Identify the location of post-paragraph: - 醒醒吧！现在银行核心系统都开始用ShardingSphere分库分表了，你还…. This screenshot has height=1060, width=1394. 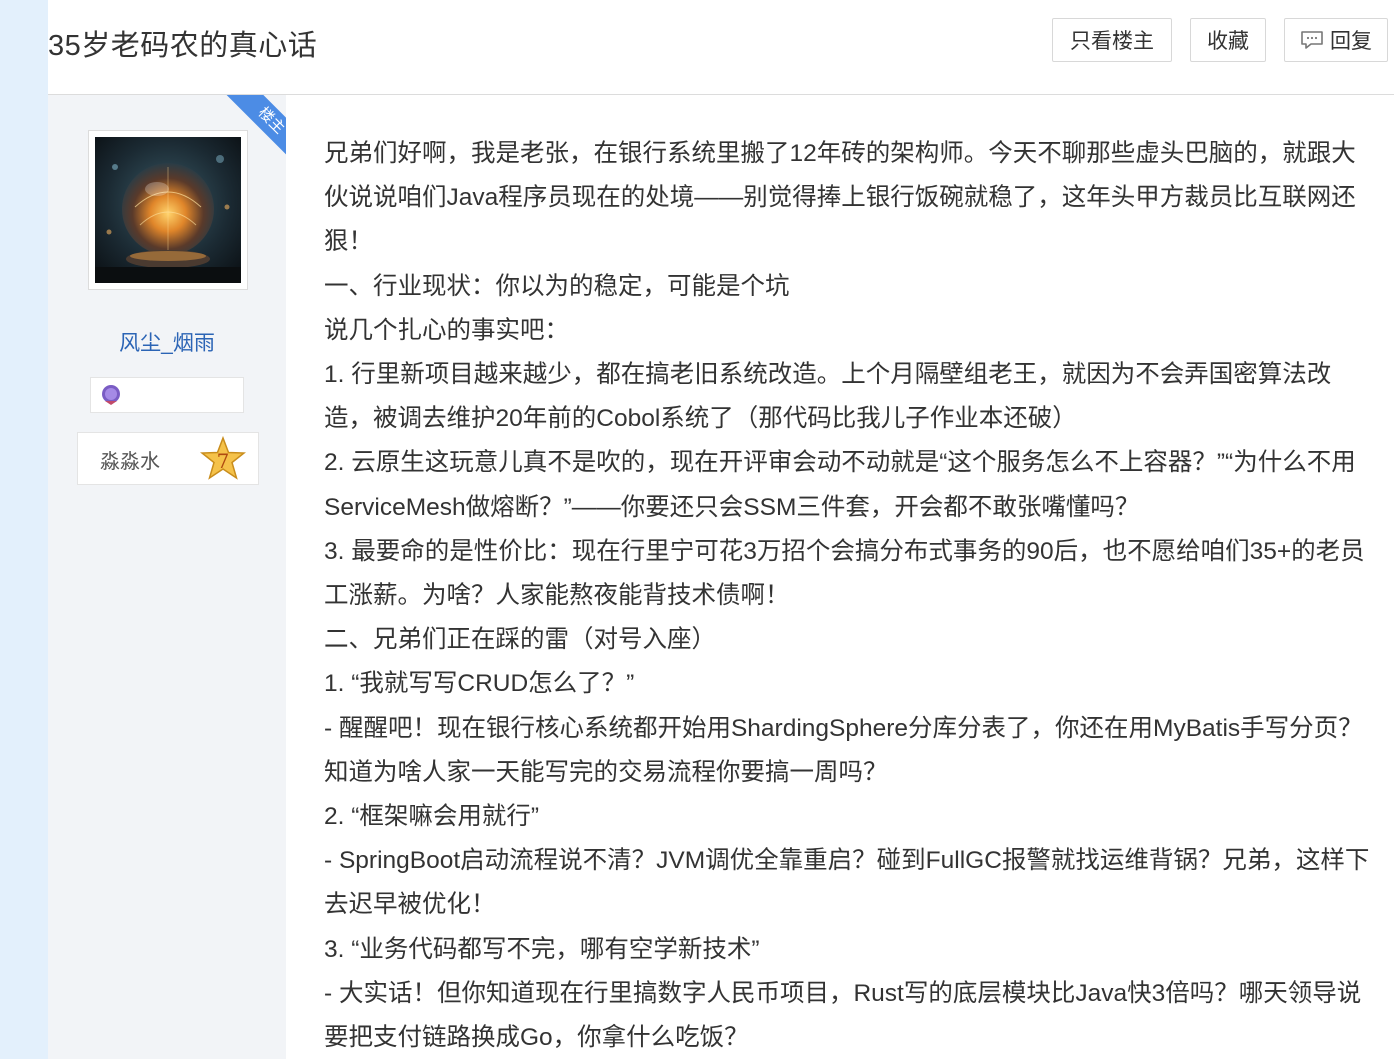
(843, 750).